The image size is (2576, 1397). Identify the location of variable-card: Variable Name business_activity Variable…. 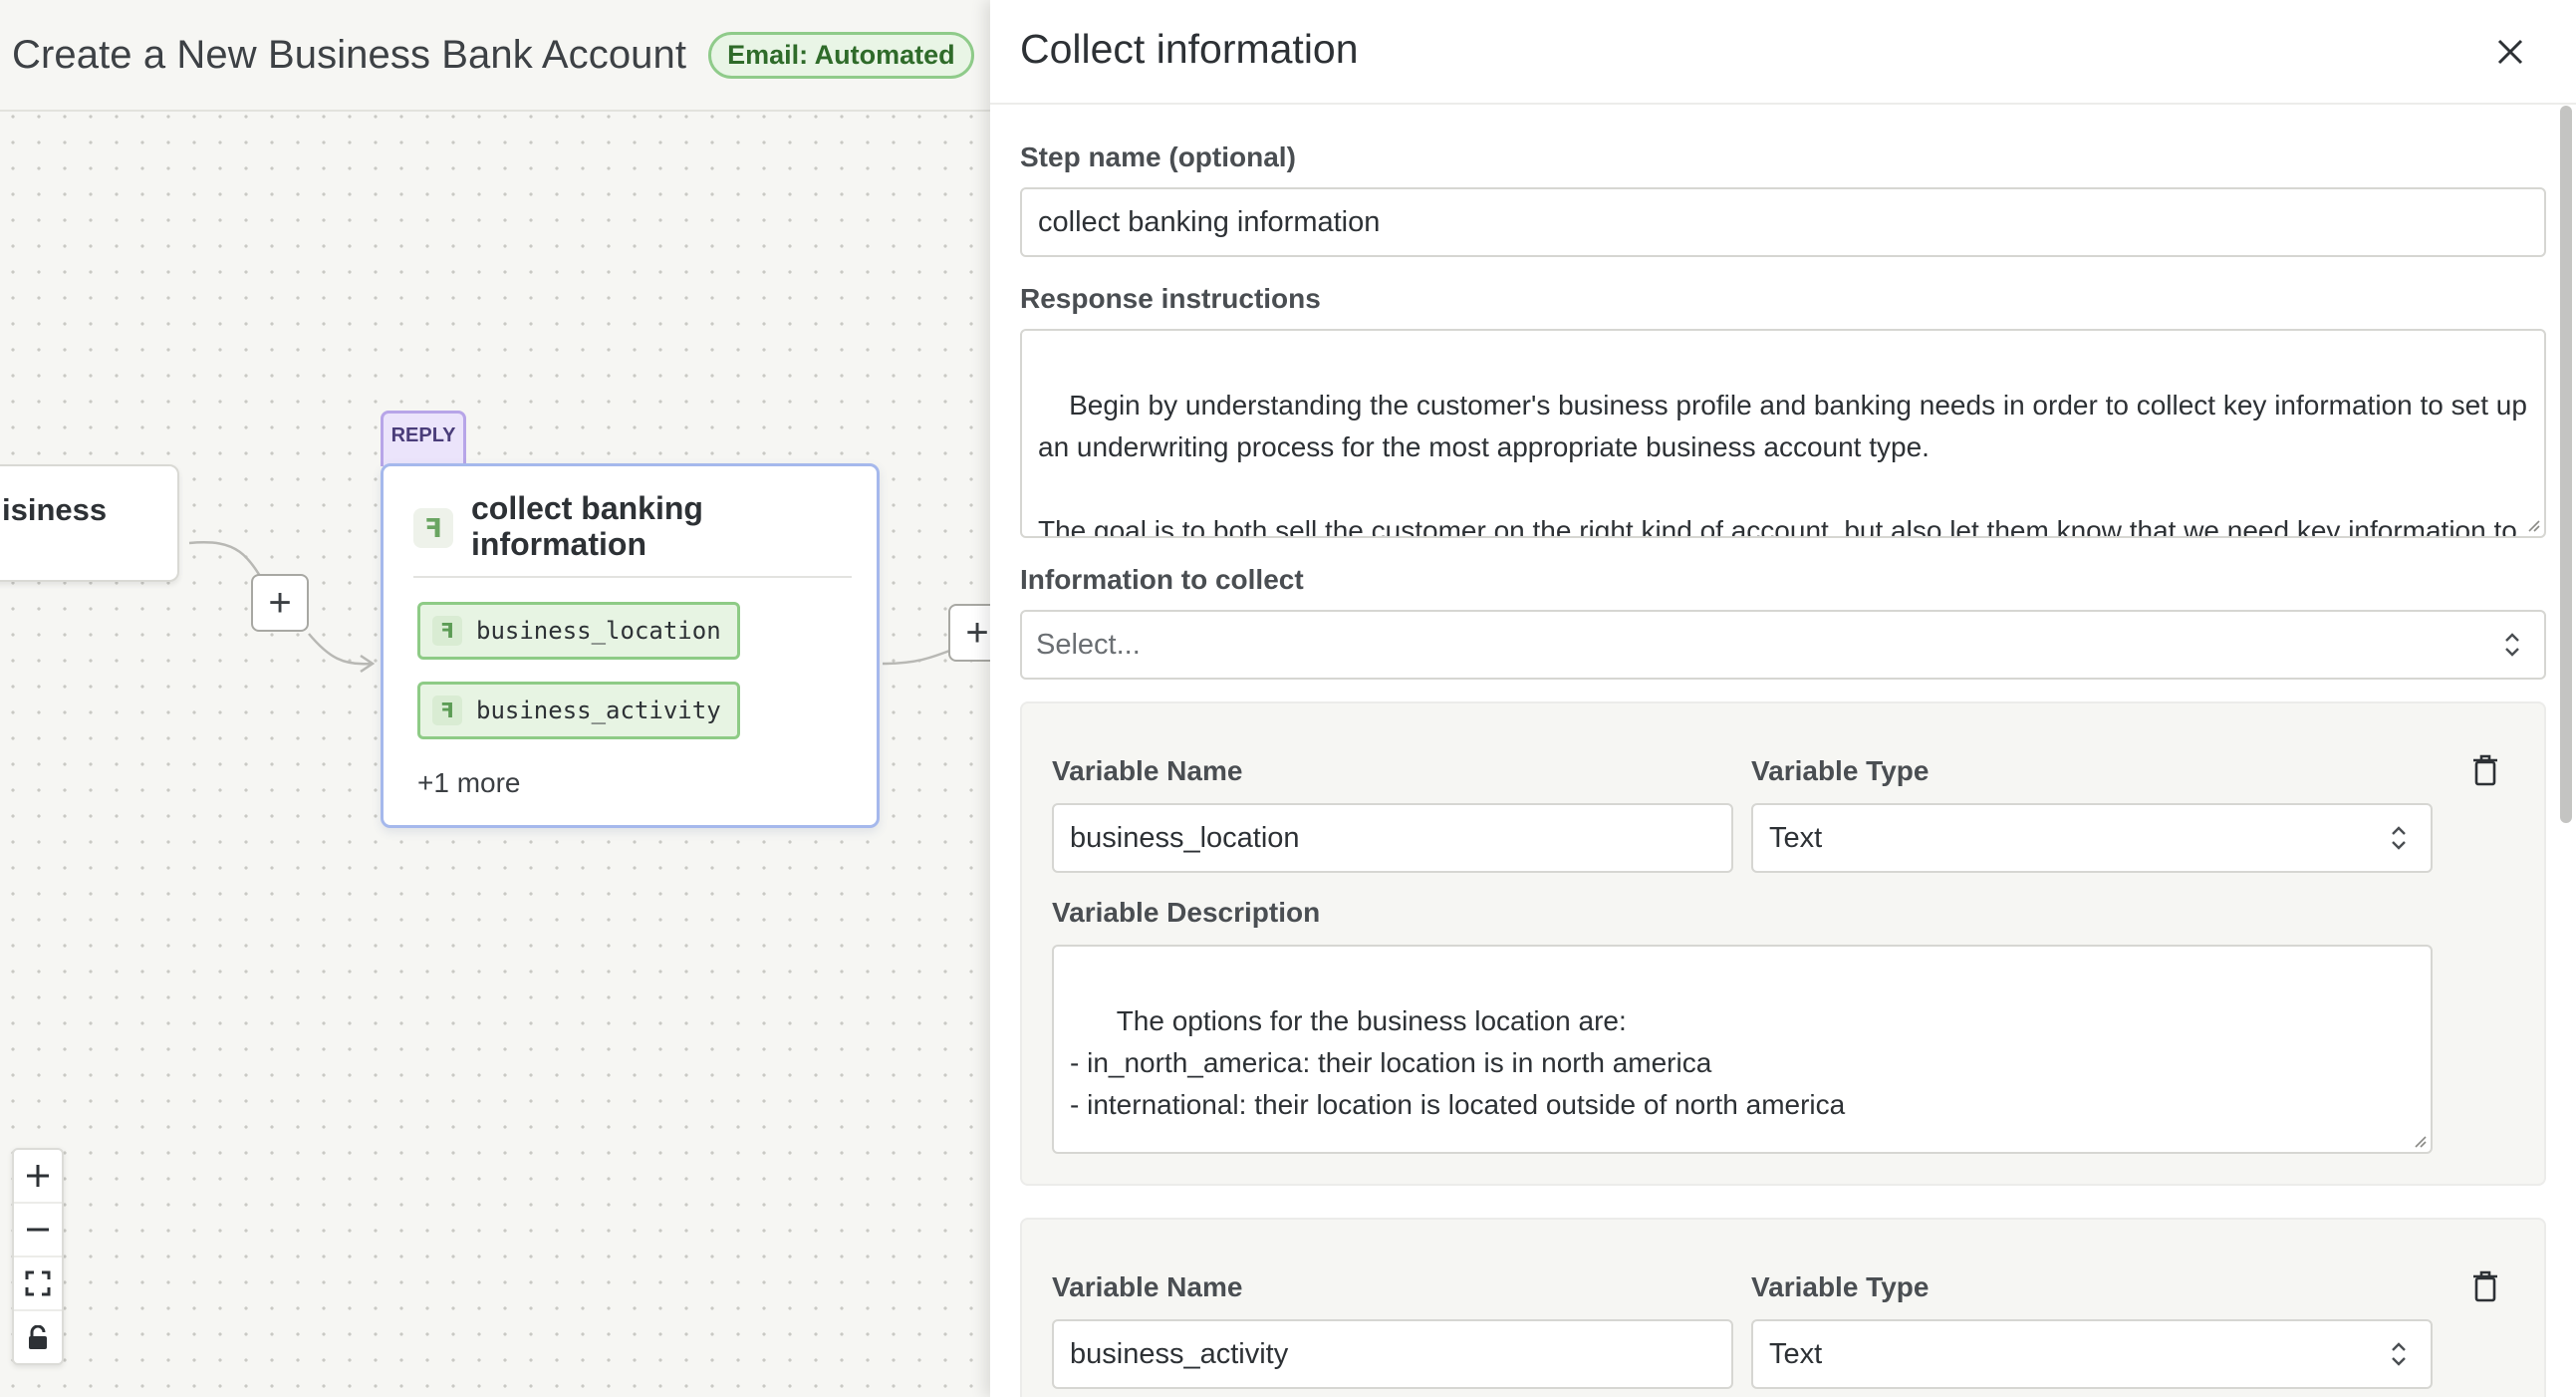
(1783, 1307).